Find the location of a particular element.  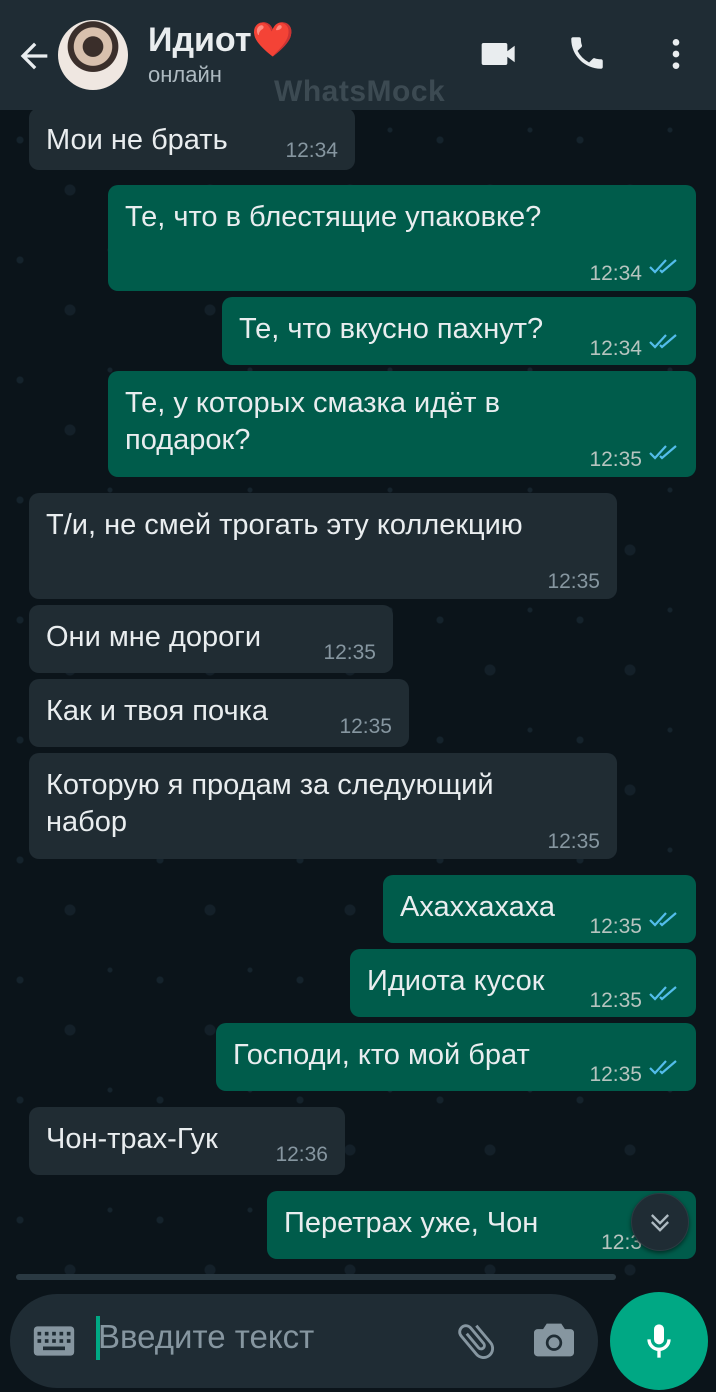

chat-header: Идиот❤️ онлайн WhatsMock is located at coordinates (358, 55).